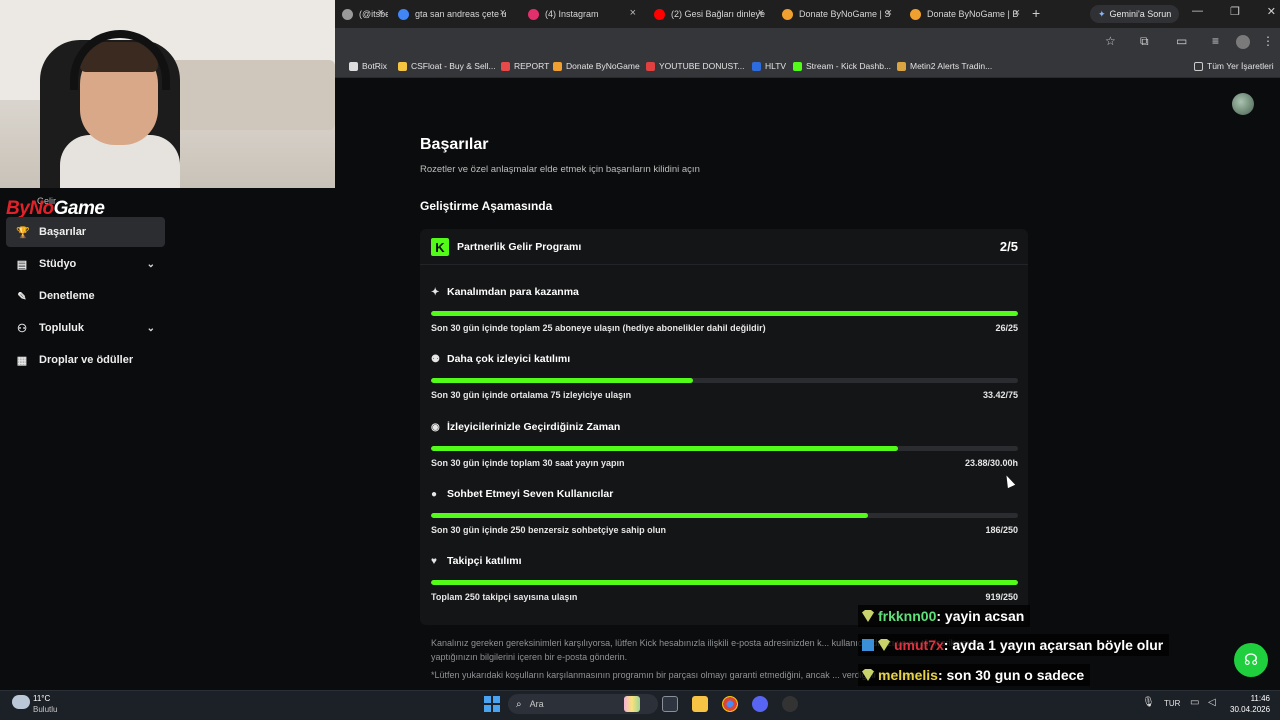 The image size is (1280, 720). I want to click on file-explorer-icon, so click(700, 704).